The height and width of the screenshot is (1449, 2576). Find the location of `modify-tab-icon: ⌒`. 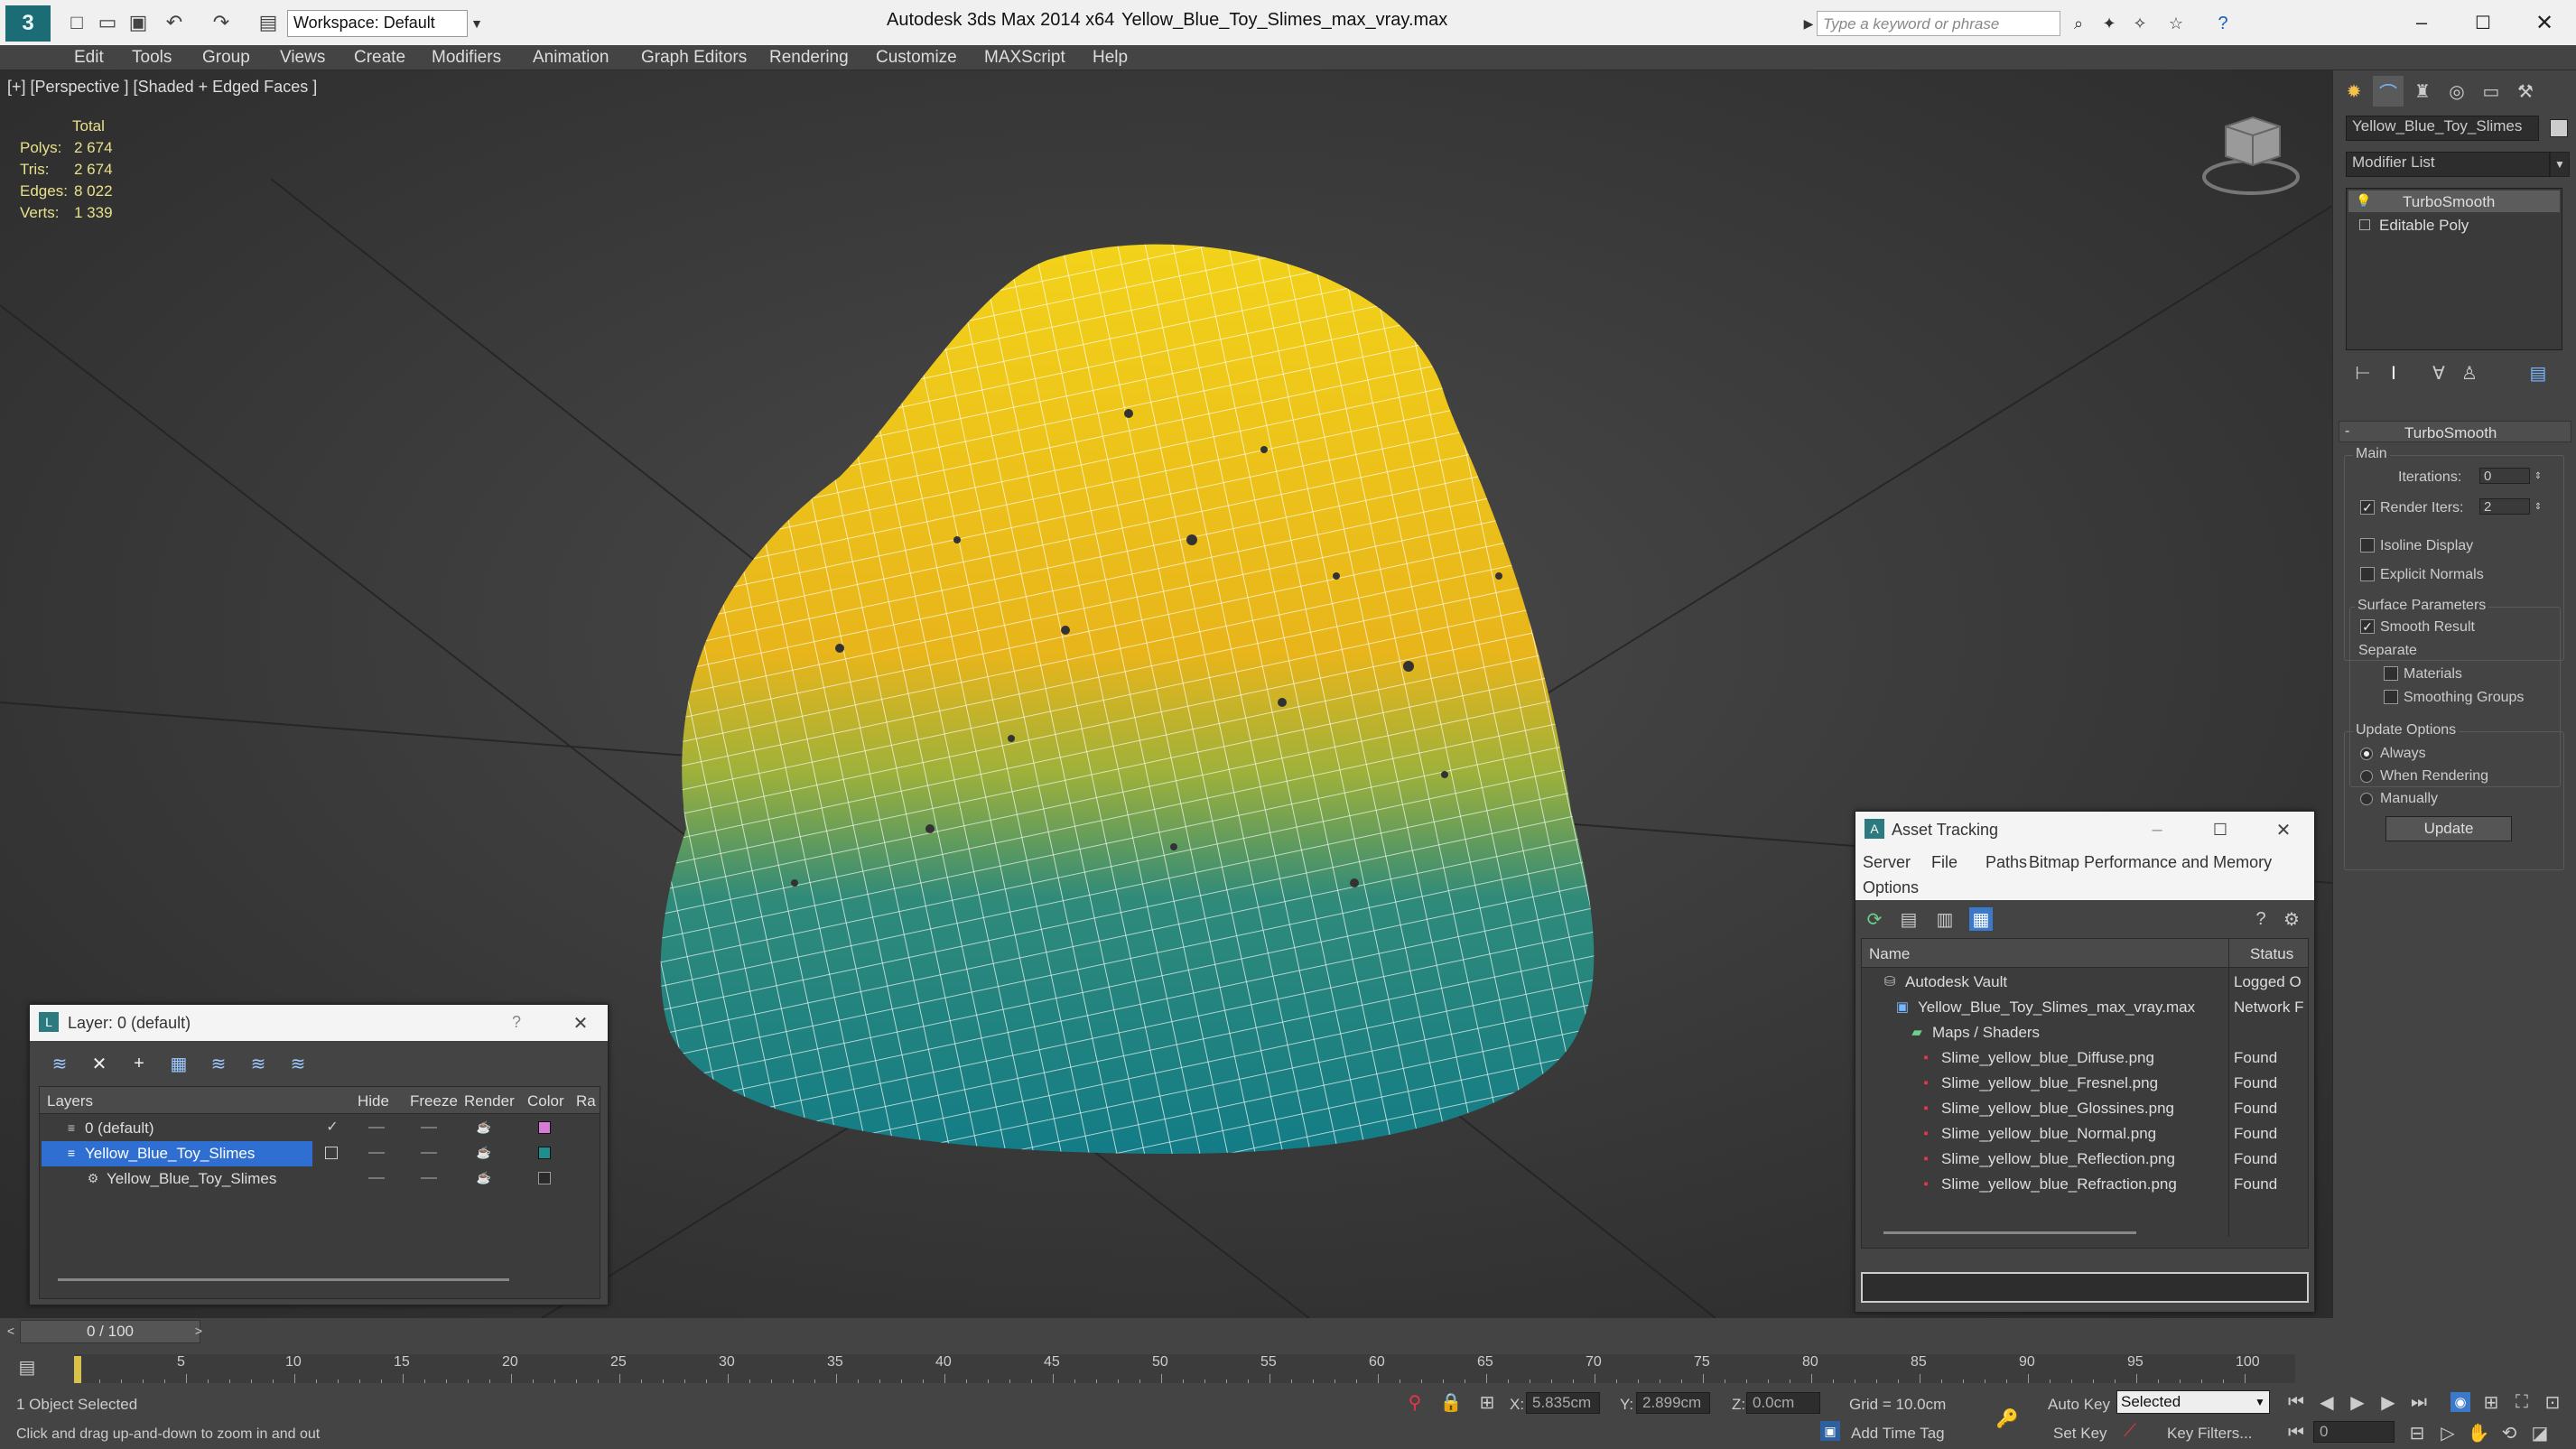

modify-tab-icon: ⌒ is located at coordinates (2388, 91).